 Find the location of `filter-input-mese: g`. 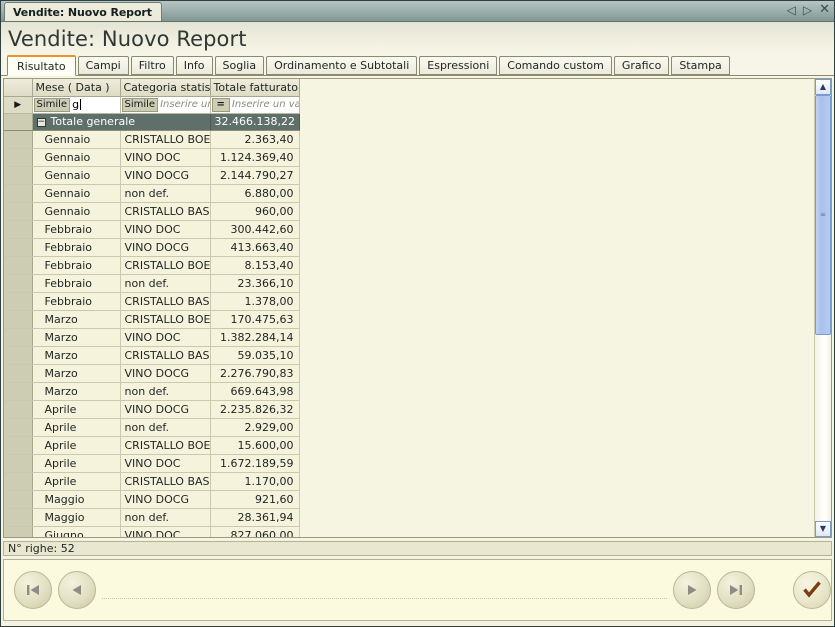

filter-input-mese: g is located at coordinates (95, 104).